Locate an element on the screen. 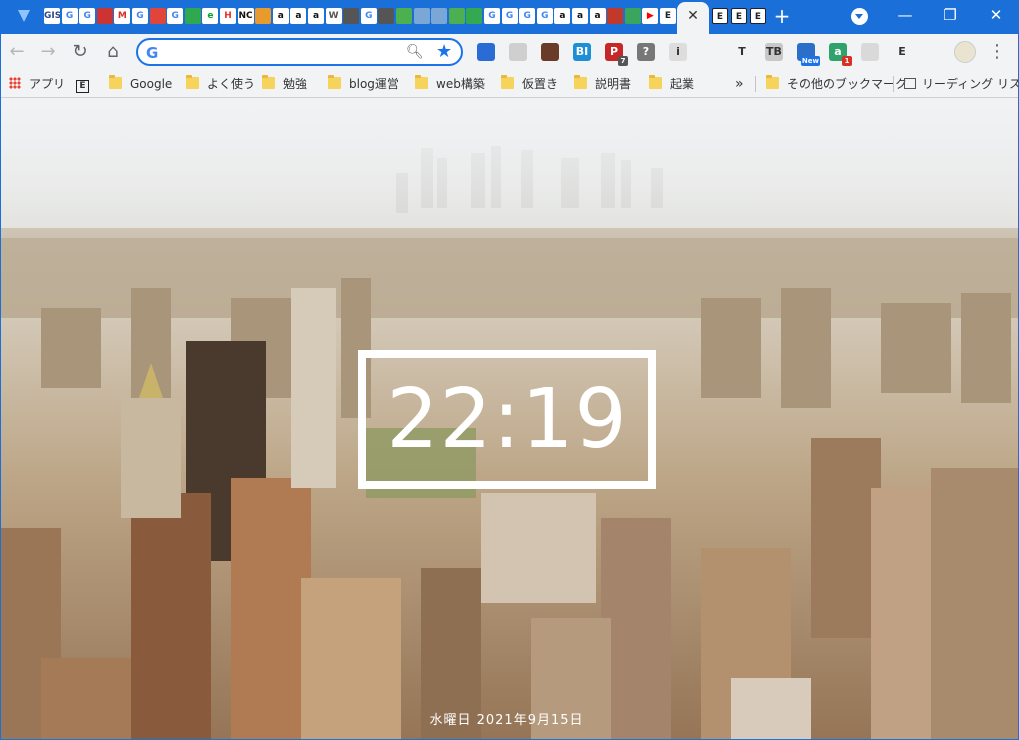 This screenshot has height=740, width=1019. reading-list-icon is located at coordinates (910, 83).